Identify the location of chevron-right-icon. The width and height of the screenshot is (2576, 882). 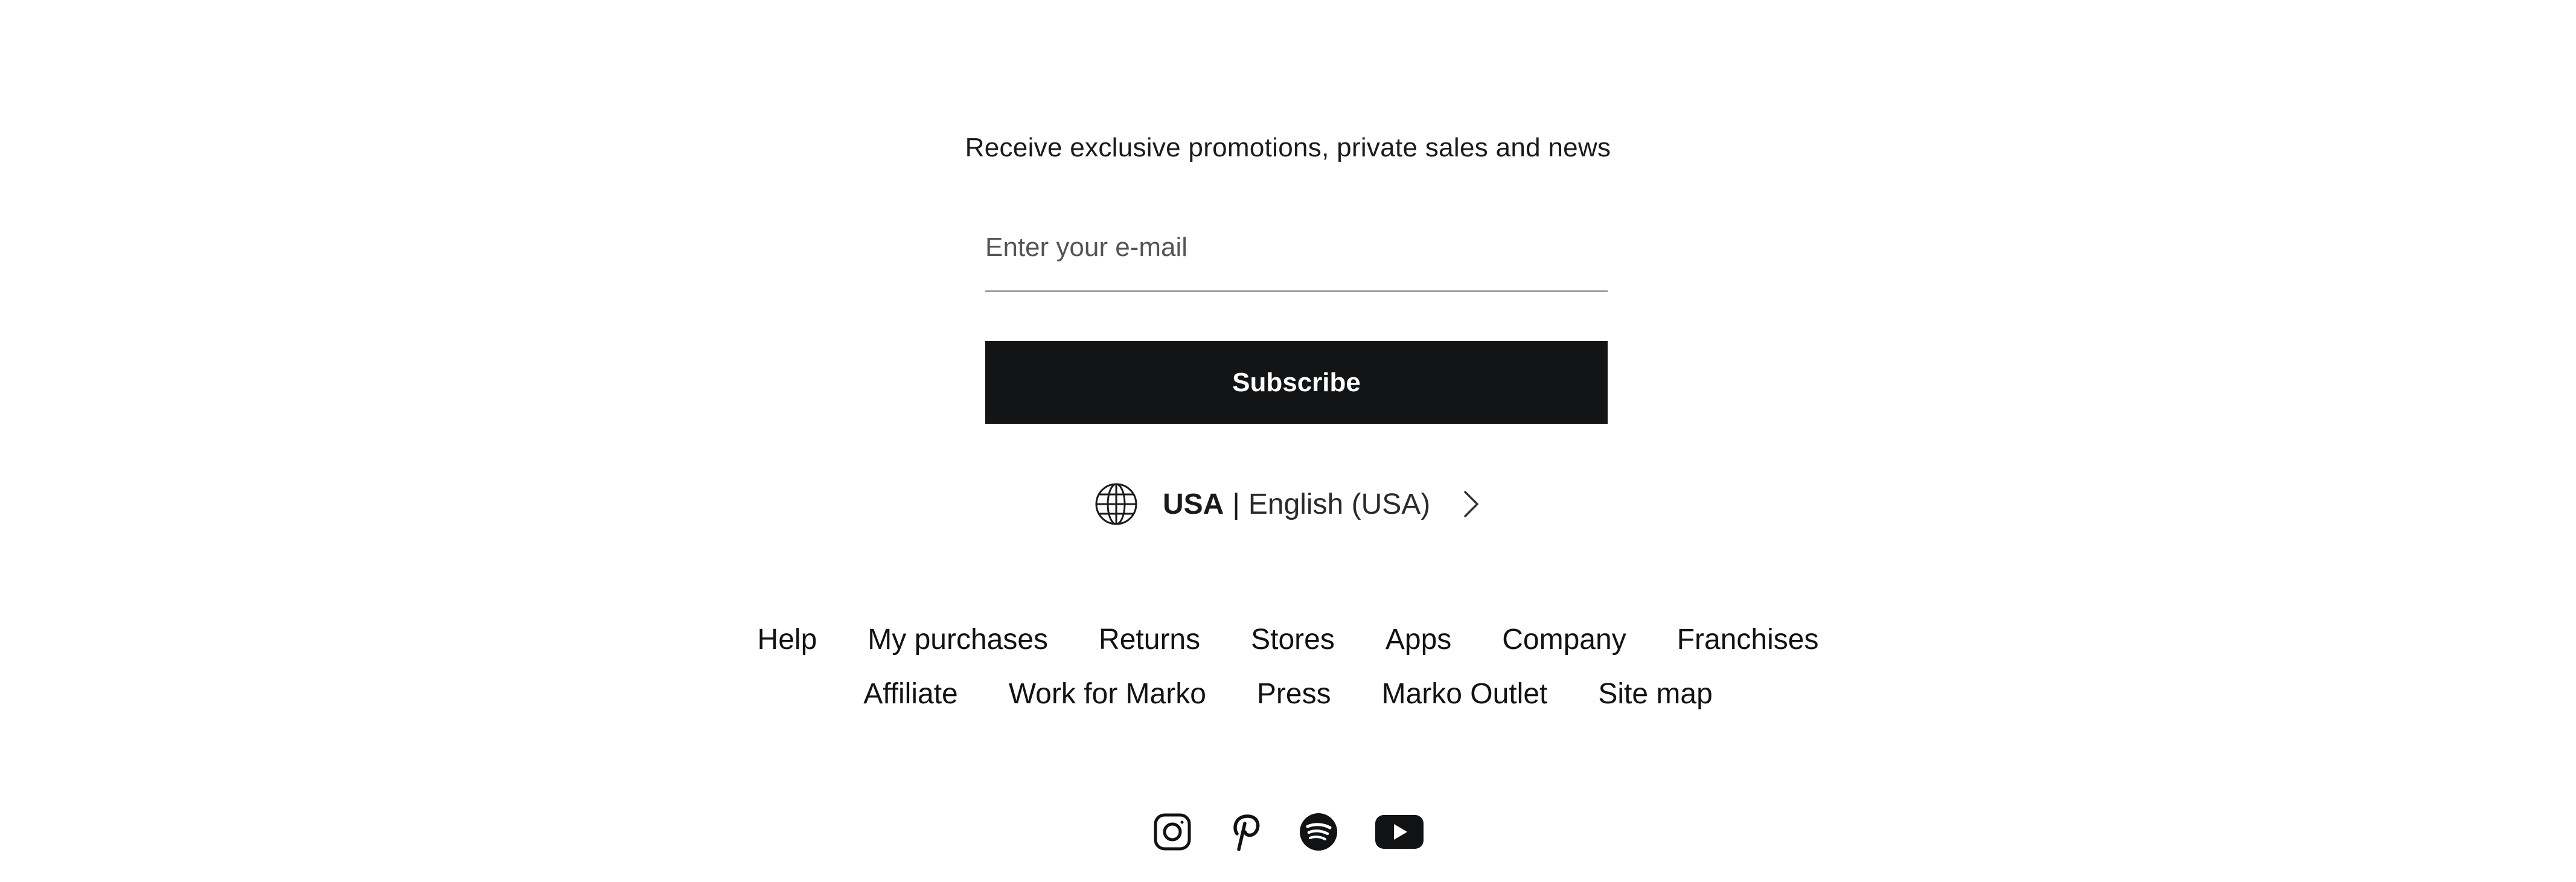
(1471, 504).